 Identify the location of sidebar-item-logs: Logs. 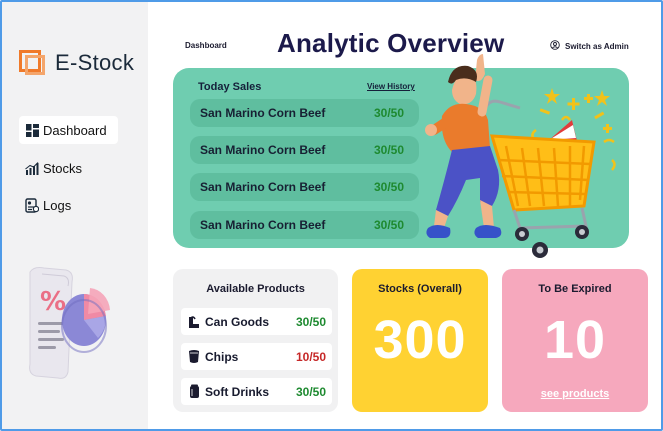
(68, 205).